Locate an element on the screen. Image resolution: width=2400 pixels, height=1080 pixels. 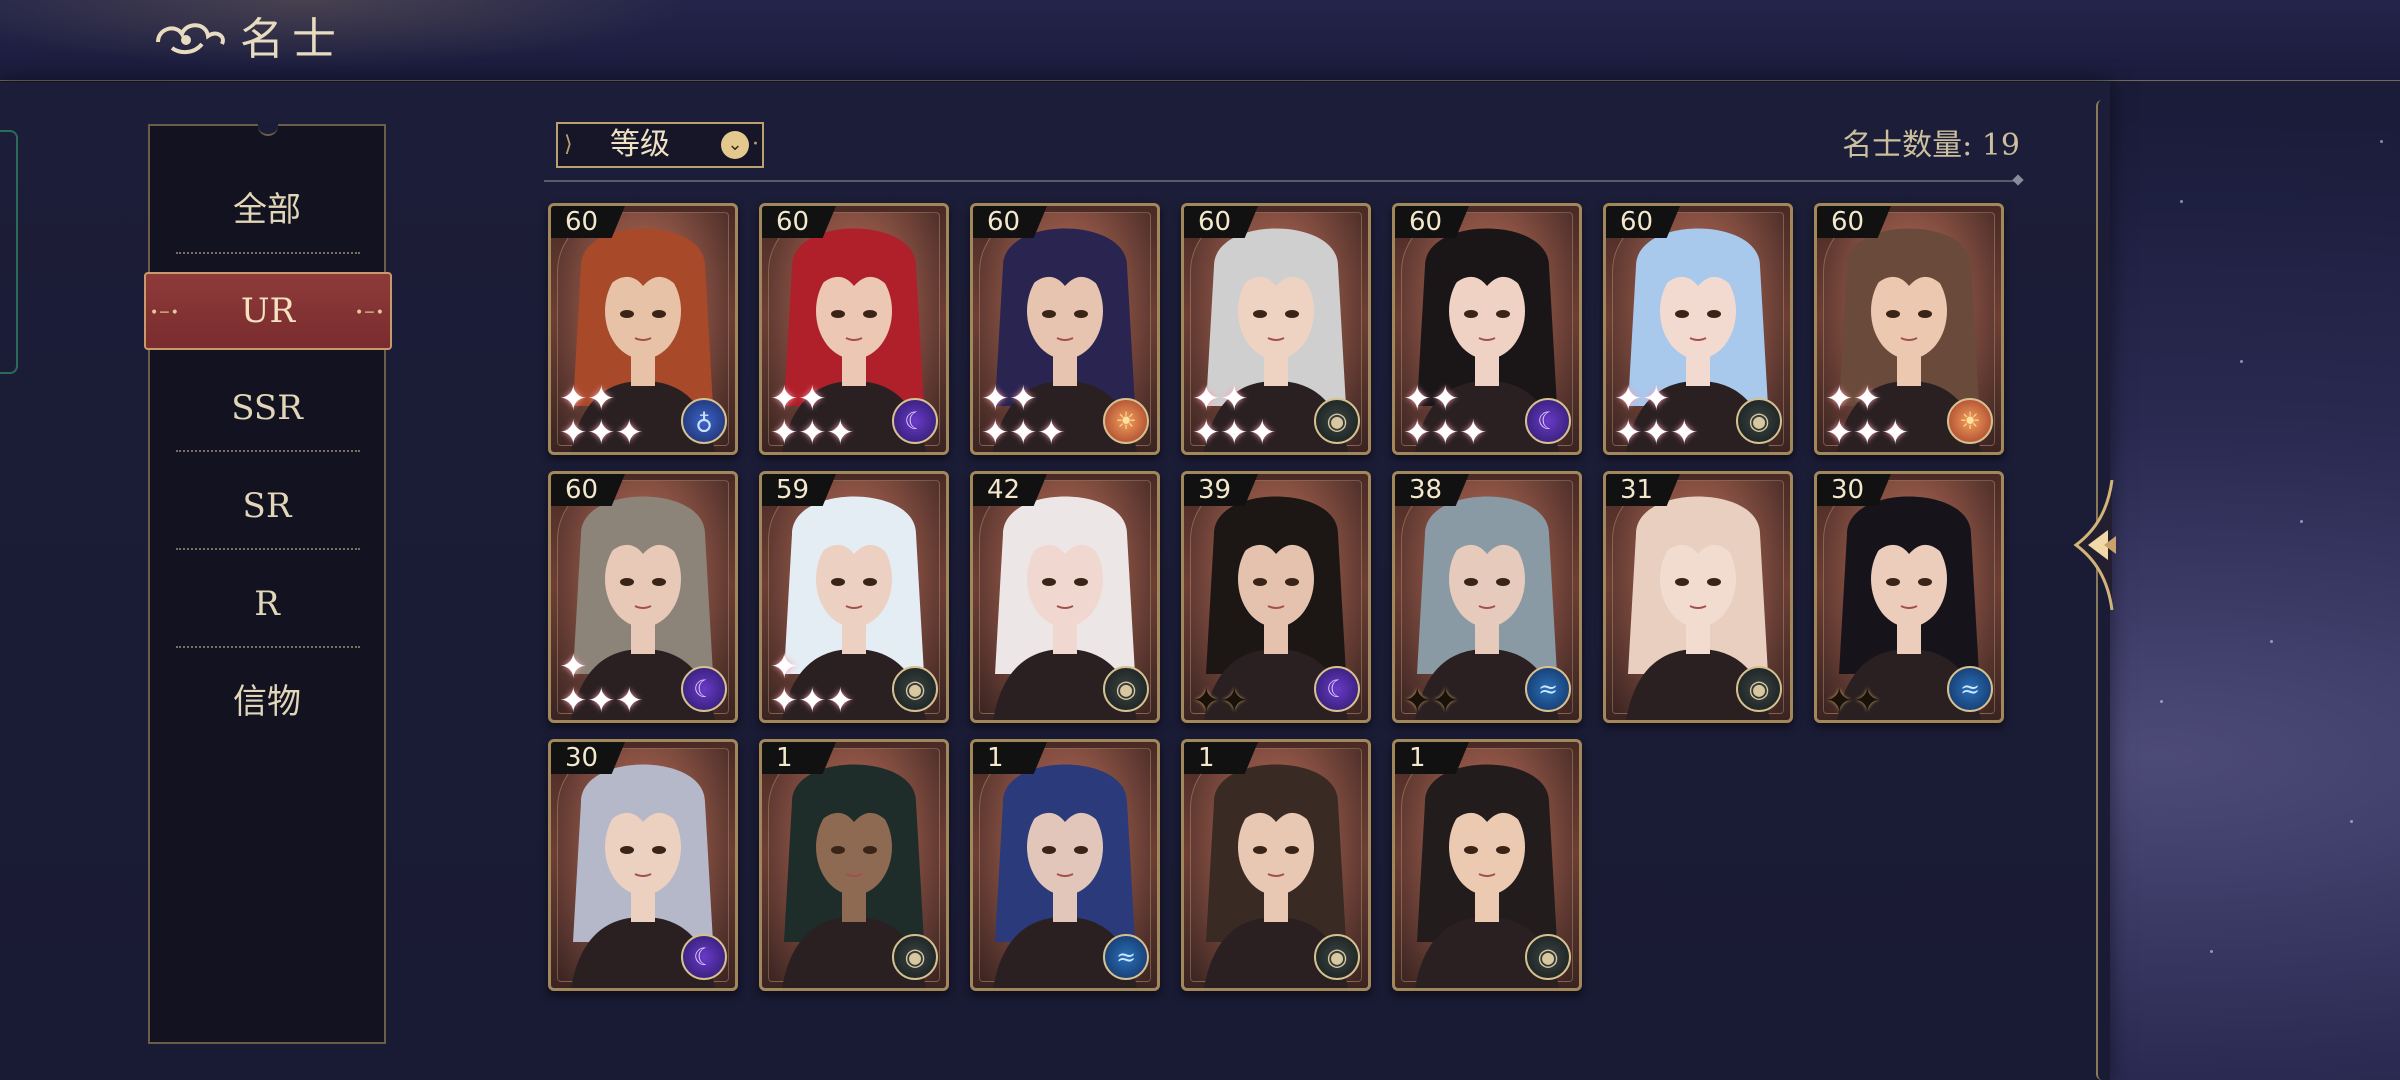
rarity-filter-sidebar: 全部 SSR SR R 信物 is located at coordinates (267, 583).